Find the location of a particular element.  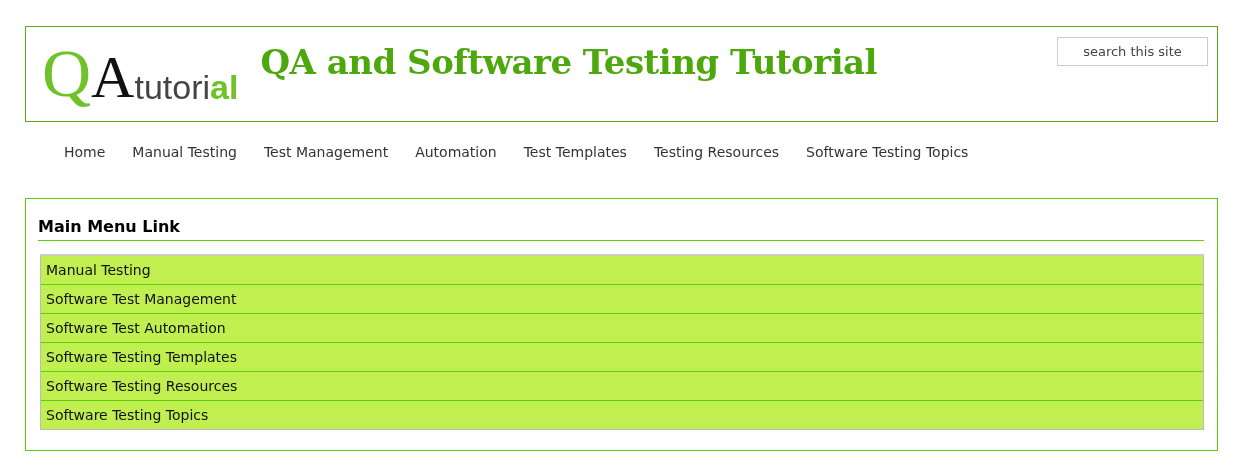

nav-link: Home is located at coordinates (85, 169).